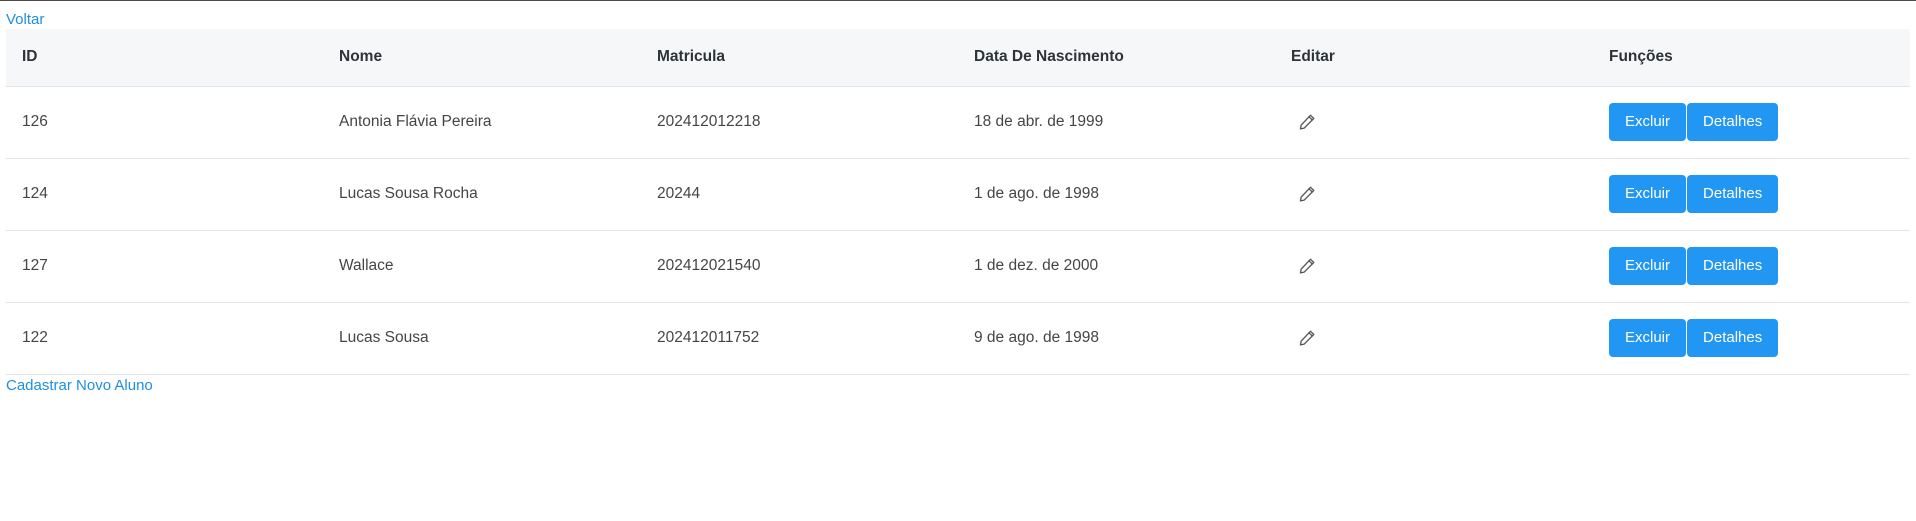 The image size is (1916, 521). I want to click on cell-nome: Lucas Sousa Rocha, so click(408, 193).